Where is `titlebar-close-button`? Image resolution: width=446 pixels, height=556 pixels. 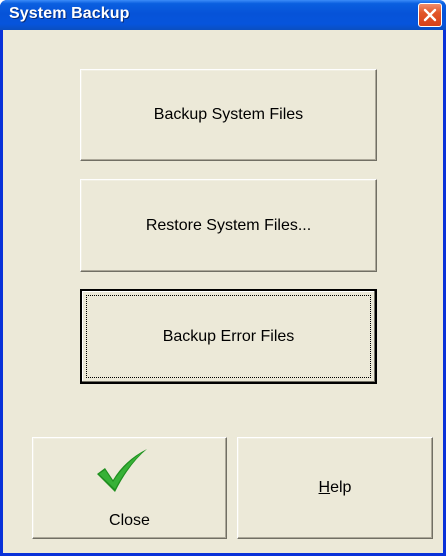 titlebar-close-button is located at coordinates (430, 15).